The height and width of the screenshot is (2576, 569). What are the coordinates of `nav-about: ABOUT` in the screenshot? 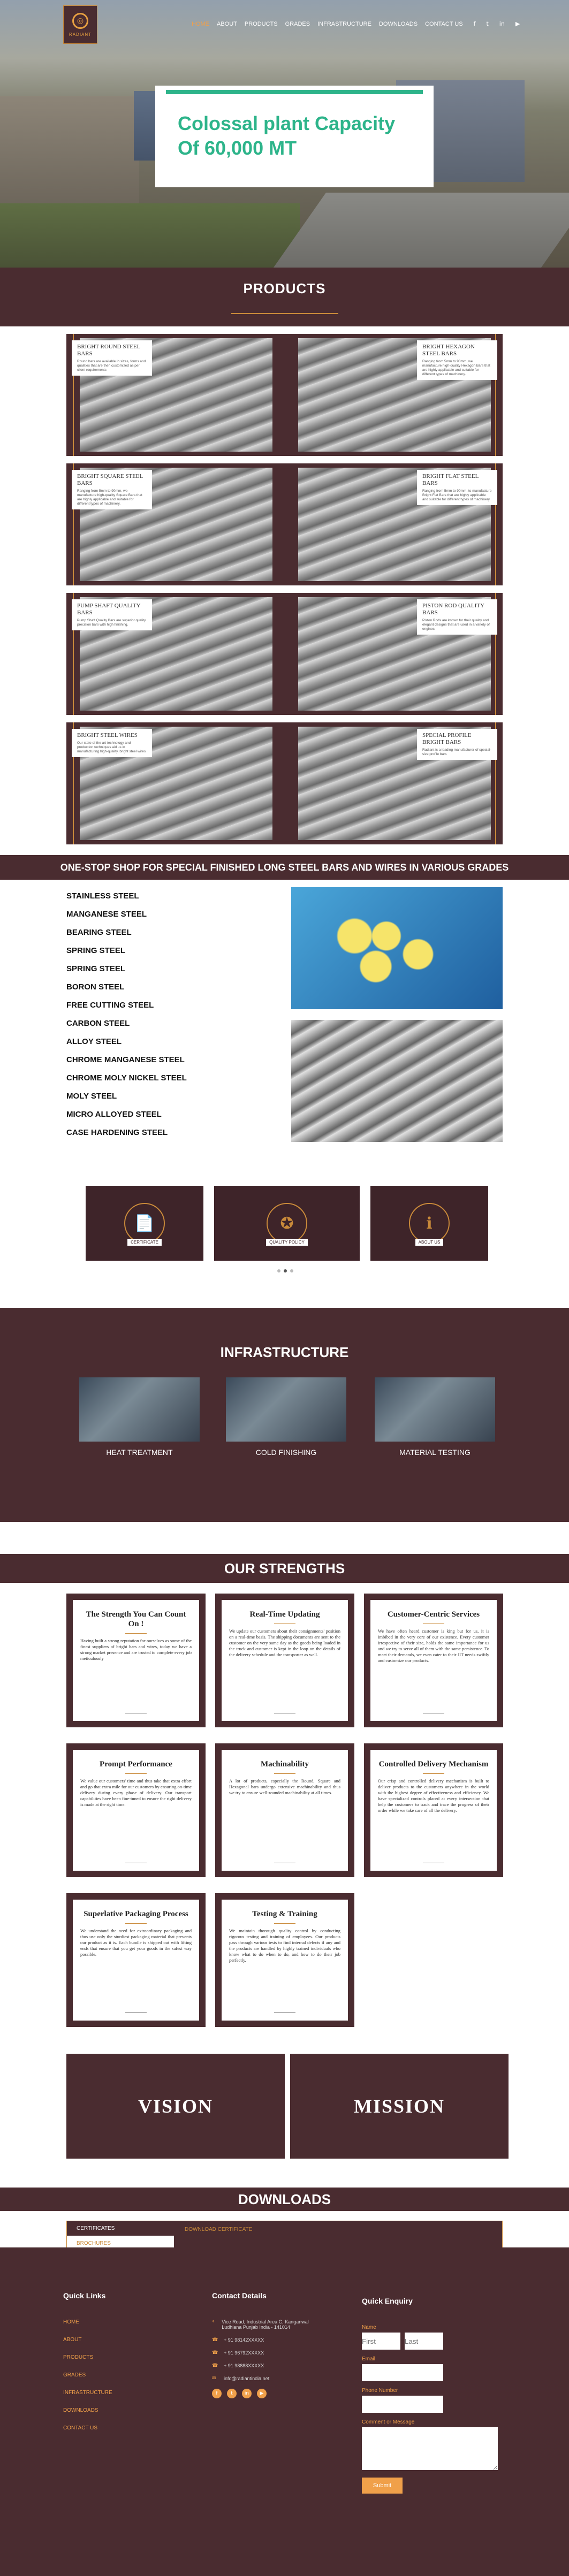 It's located at (227, 24).